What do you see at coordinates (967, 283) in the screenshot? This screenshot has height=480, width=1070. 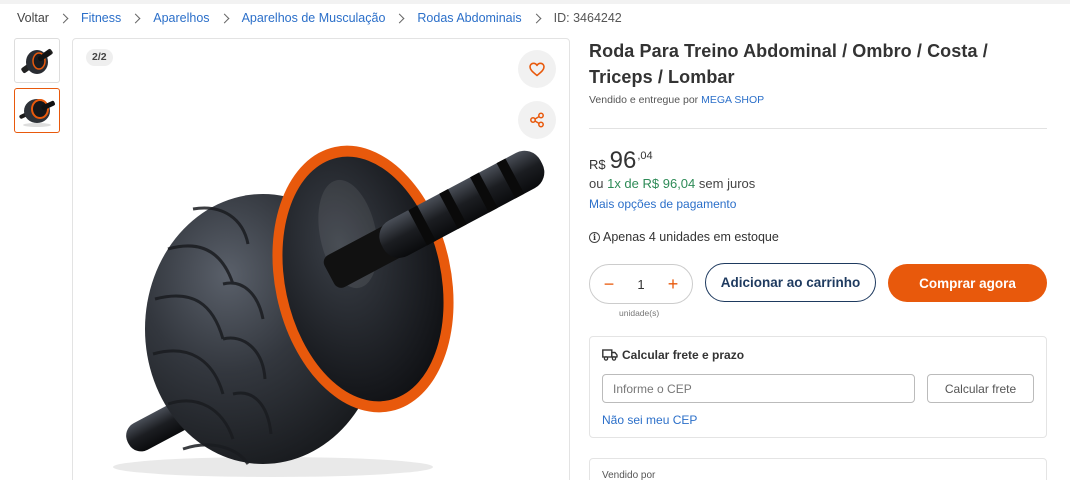 I see `buy-now-button: Comprar agora` at bounding box center [967, 283].